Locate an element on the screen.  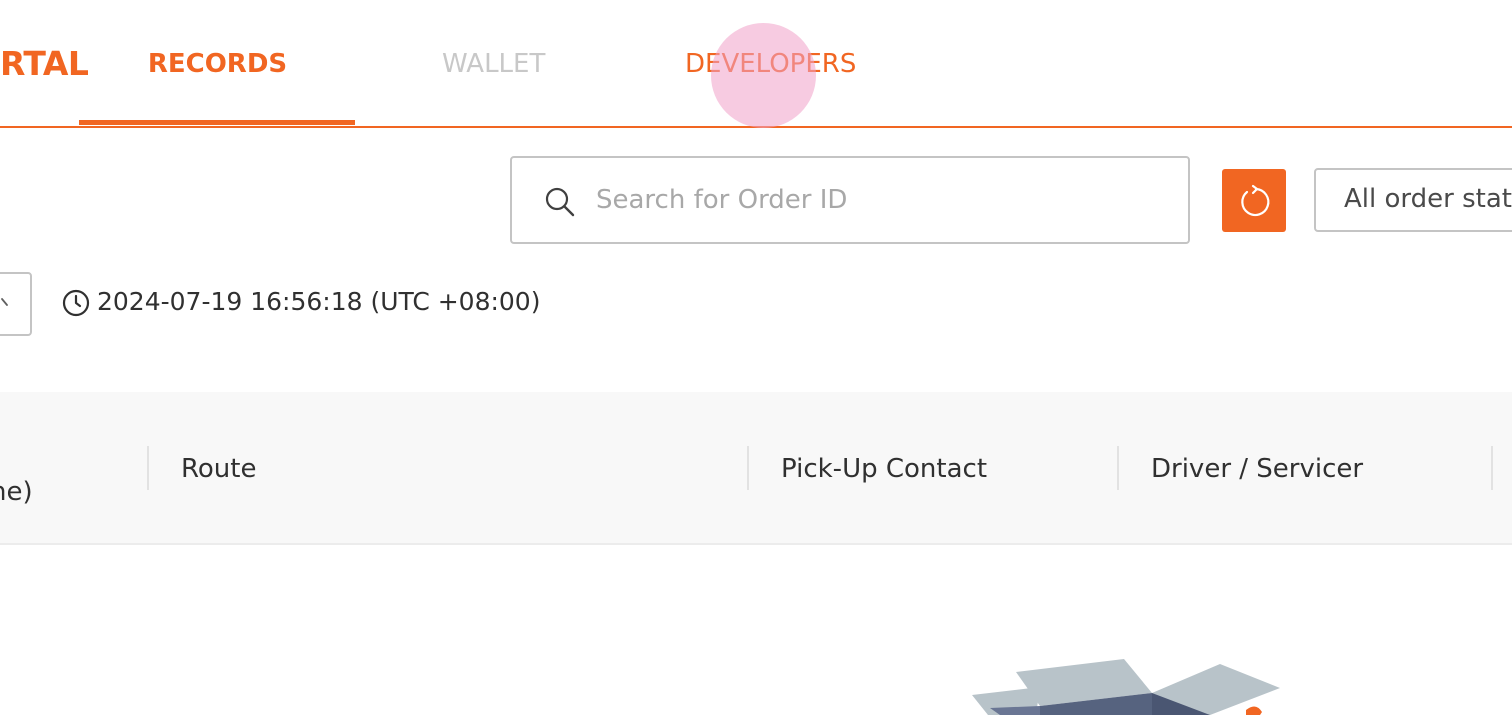
date-range-select is located at coordinates (16, 304).